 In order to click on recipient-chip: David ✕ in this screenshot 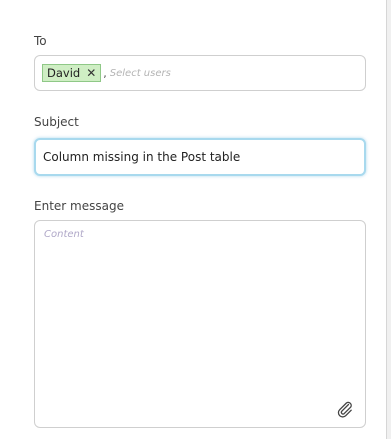, I will do `click(72, 73)`.